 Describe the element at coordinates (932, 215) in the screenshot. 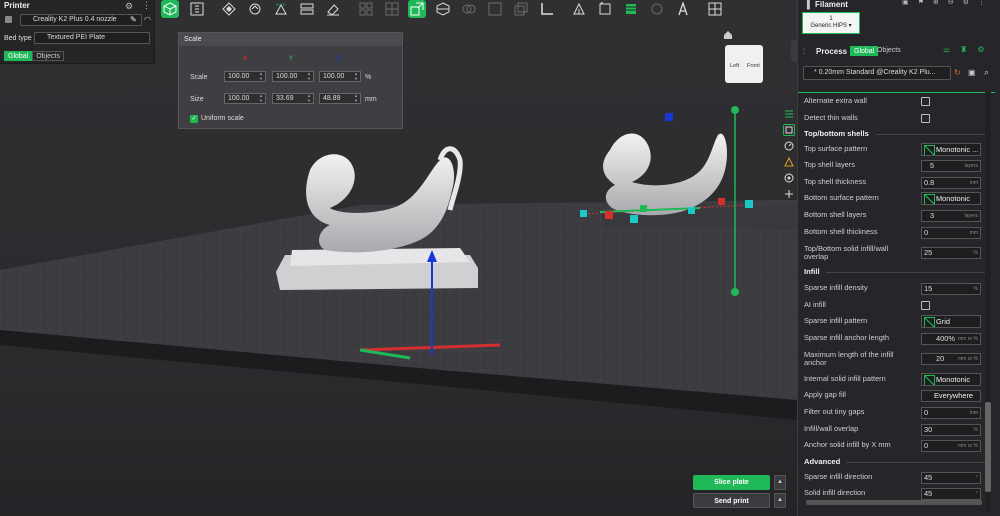

I see `value-text: 3` at that location.